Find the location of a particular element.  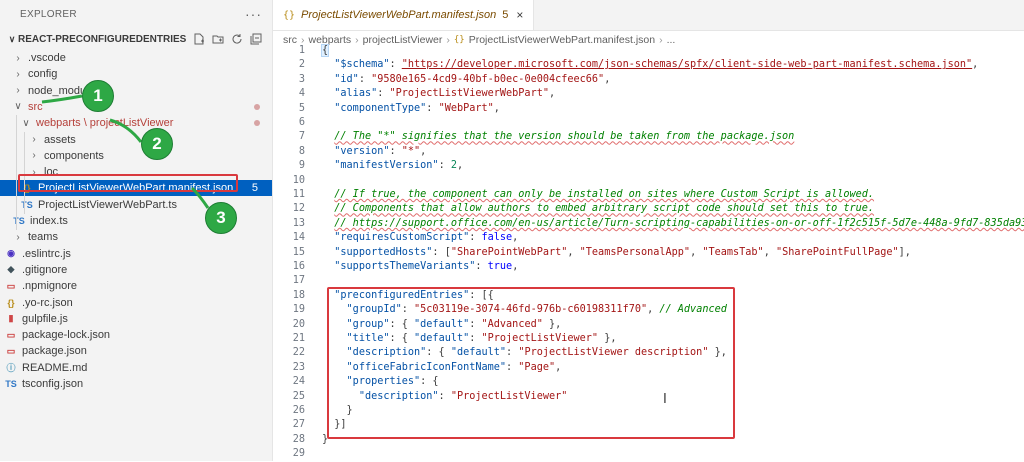

line-number: 27 is located at coordinates (298, 425).